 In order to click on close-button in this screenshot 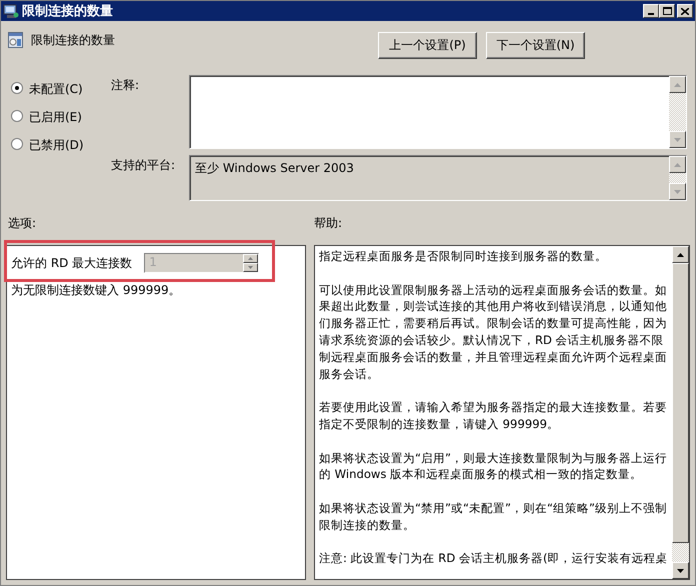, I will do `click(685, 11)`.